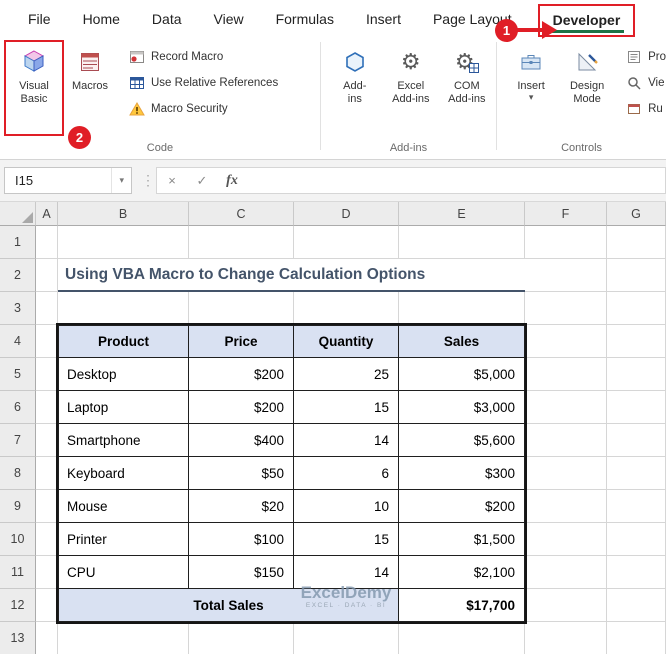 This screenshot has width=666, height=654. I want to click on row-header: 13, so click(18, 638).